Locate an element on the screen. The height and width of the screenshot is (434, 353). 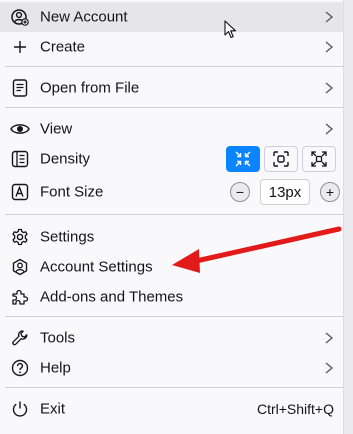
normal-density-icon is located at coordinates (281, 159).